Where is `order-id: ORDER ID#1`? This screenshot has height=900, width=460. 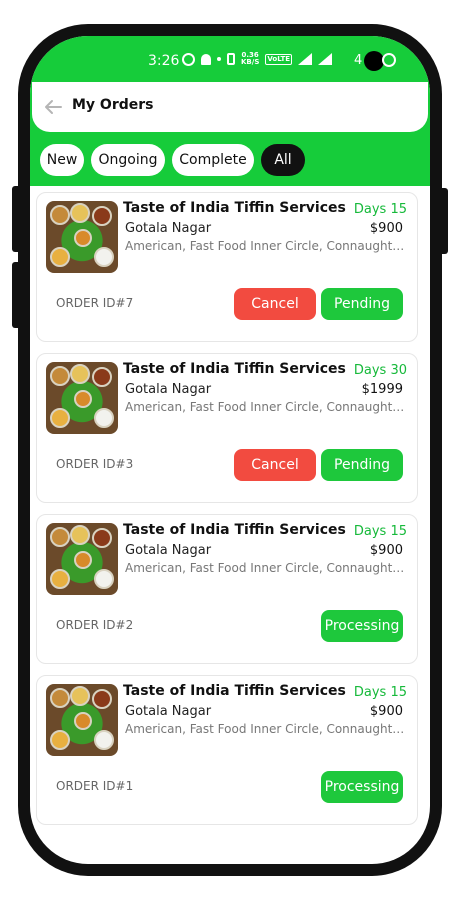
order-id: ORDER ID#1 is located at coordinates (95, 786).